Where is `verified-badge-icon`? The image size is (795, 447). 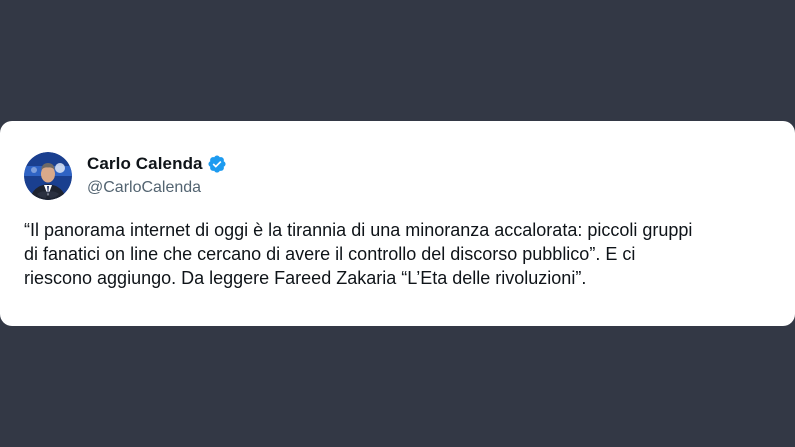
verified-badge-icon is located at coordinates (217, 164).